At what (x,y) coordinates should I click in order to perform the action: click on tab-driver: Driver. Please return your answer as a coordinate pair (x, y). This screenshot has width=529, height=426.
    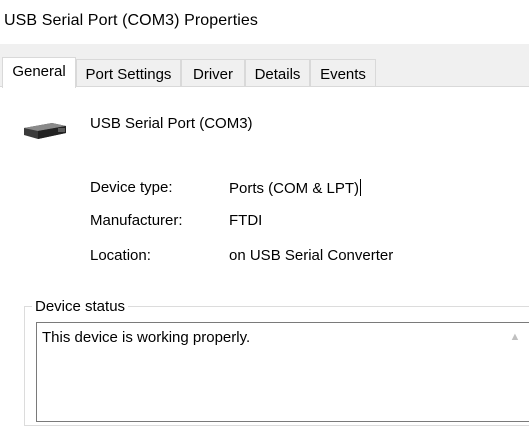
    Looking at the image, I should click on (213, 73).